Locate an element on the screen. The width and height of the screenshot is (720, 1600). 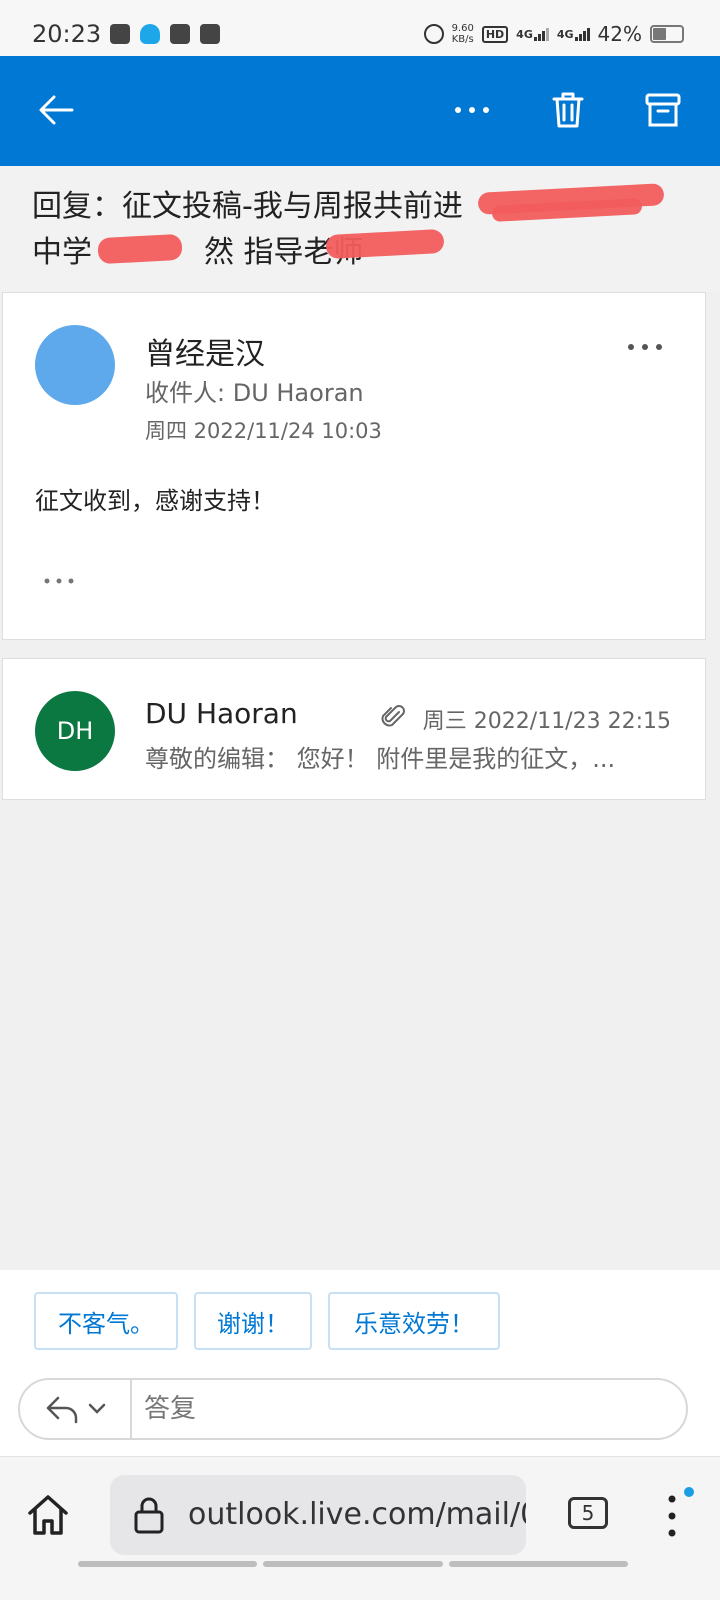
back-button is located at coordinates (56, 110).